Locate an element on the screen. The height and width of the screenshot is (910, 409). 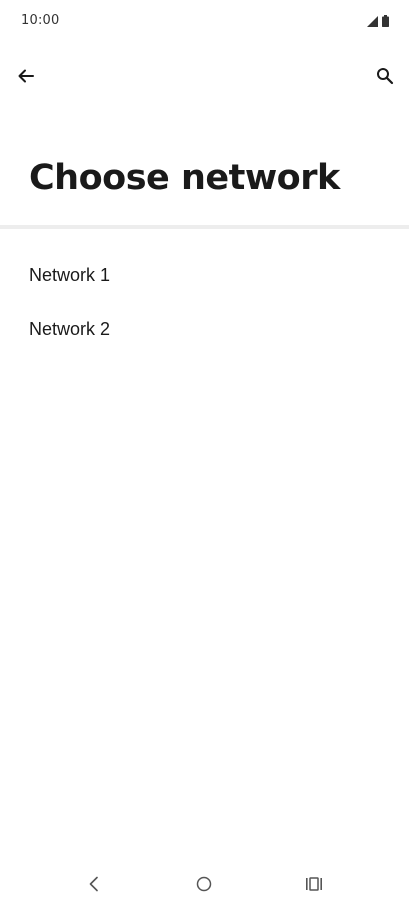
navigation-bar is located at coordinates (204, 886).